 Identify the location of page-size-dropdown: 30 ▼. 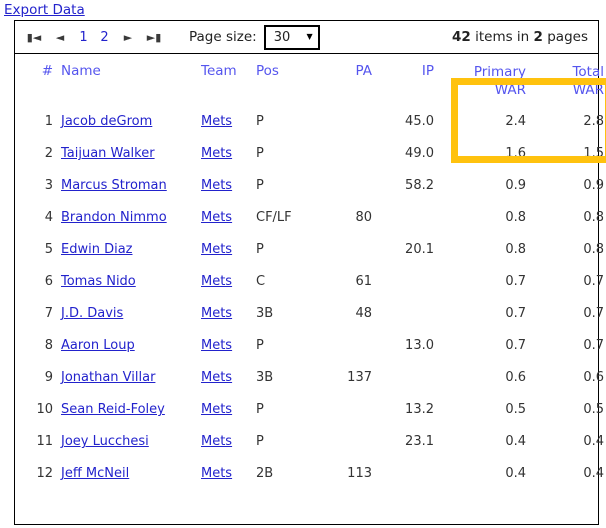
(291, 37).